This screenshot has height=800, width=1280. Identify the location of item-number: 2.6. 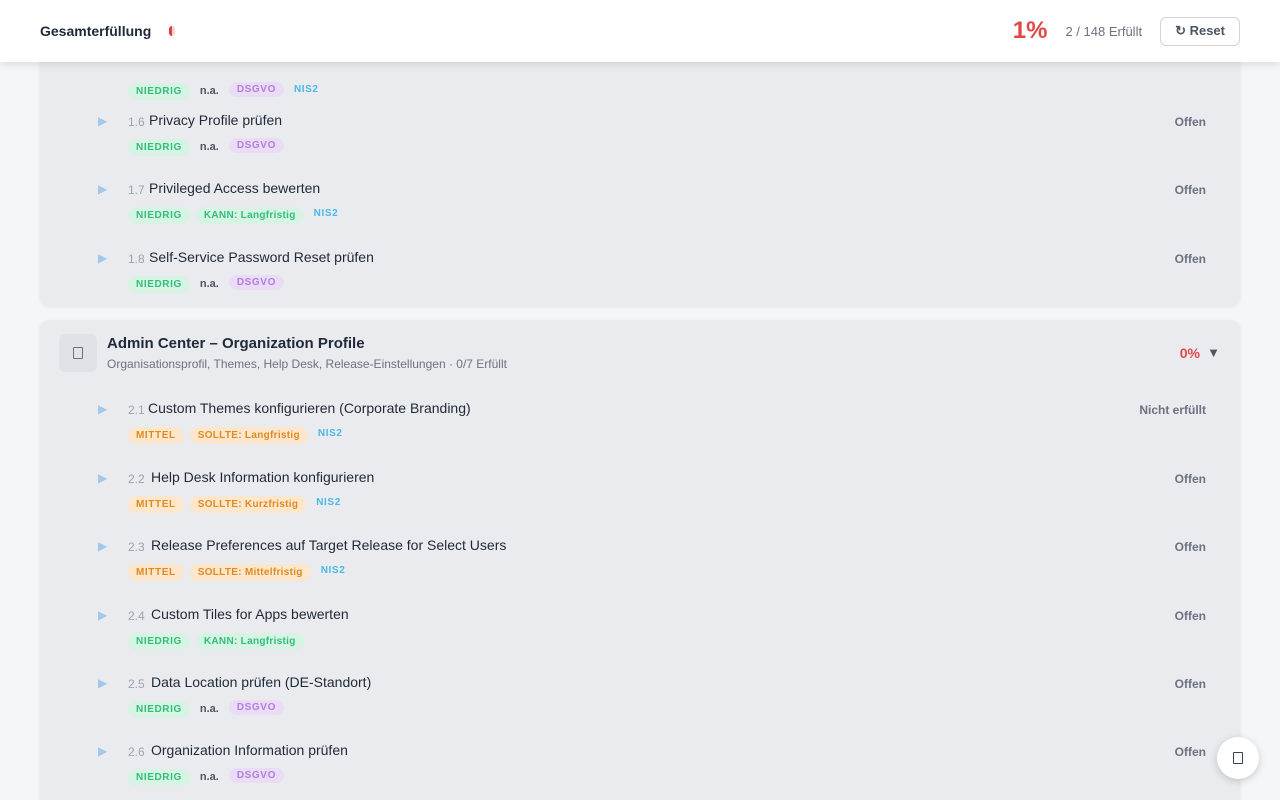
(136, 752).